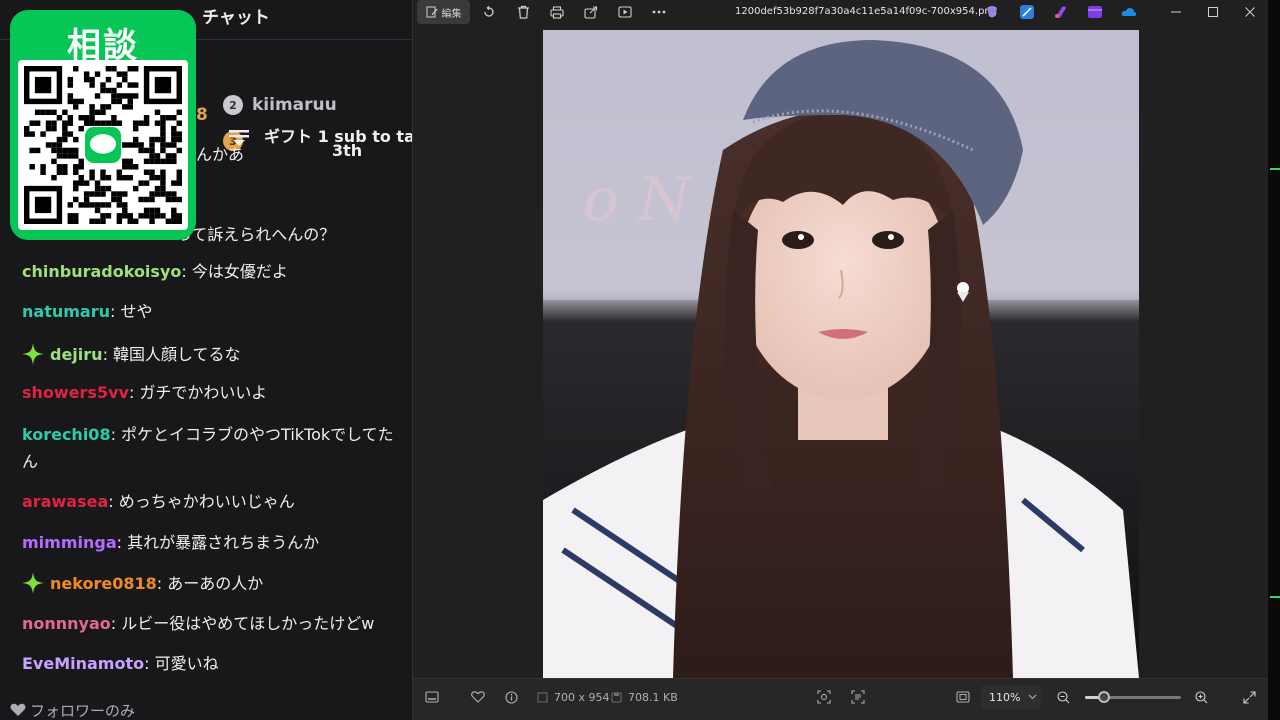  I want to click on fit-to-window-button, so click(963, 697).